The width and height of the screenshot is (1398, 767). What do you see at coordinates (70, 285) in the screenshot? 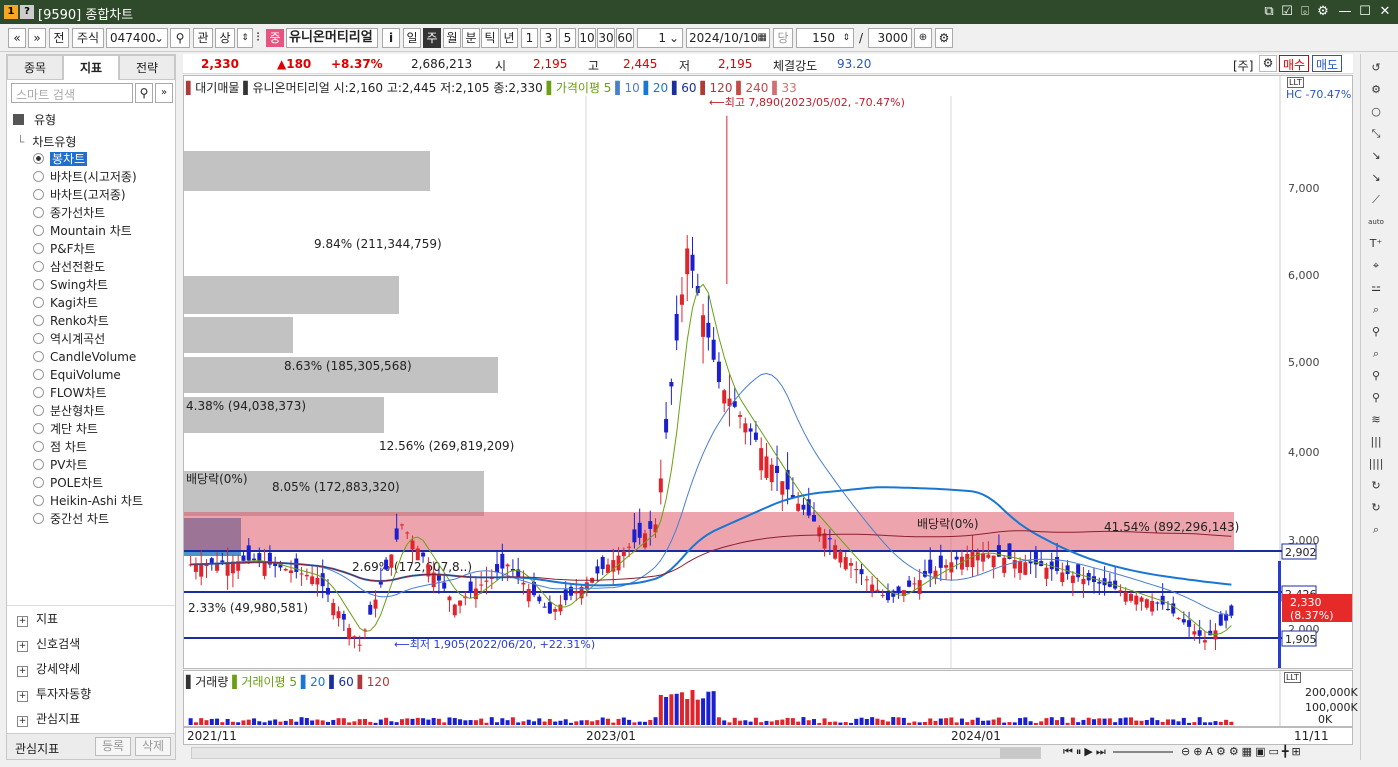
I see `chart-type-7: Swing차트` at bounding box center [70, 285].